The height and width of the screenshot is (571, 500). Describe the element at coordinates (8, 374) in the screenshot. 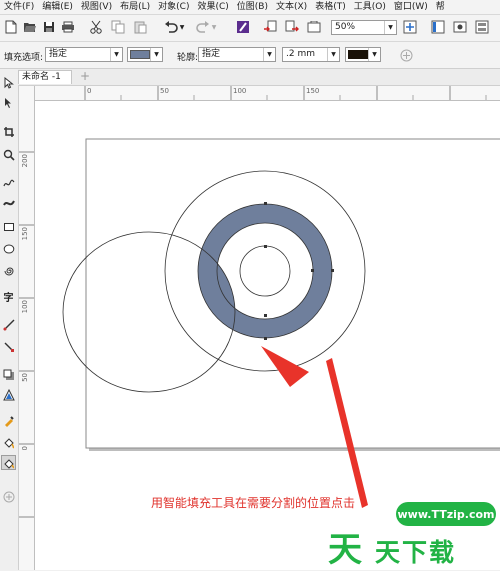

I see `drop-shadow-icon` at that location.